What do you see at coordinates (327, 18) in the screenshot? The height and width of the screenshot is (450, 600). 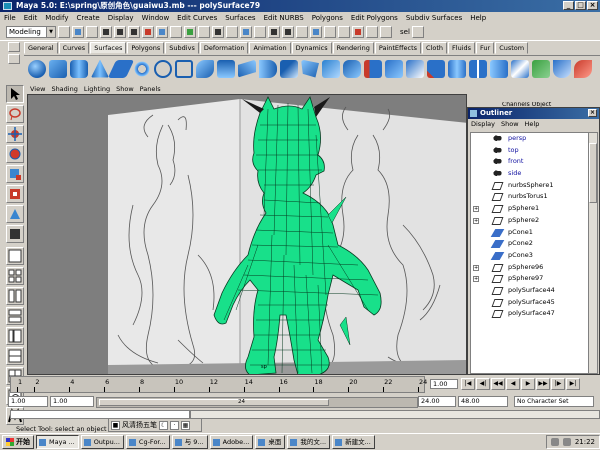 I see `menu-polygons: Polygons` at bounding box center [327, 18].